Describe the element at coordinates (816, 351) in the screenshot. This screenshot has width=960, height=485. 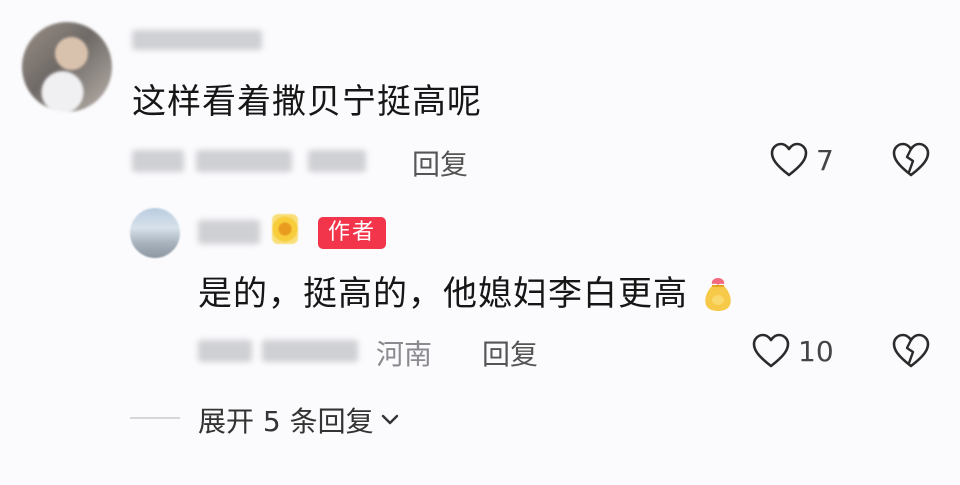
I see `reply-like-count: 10` at that location.